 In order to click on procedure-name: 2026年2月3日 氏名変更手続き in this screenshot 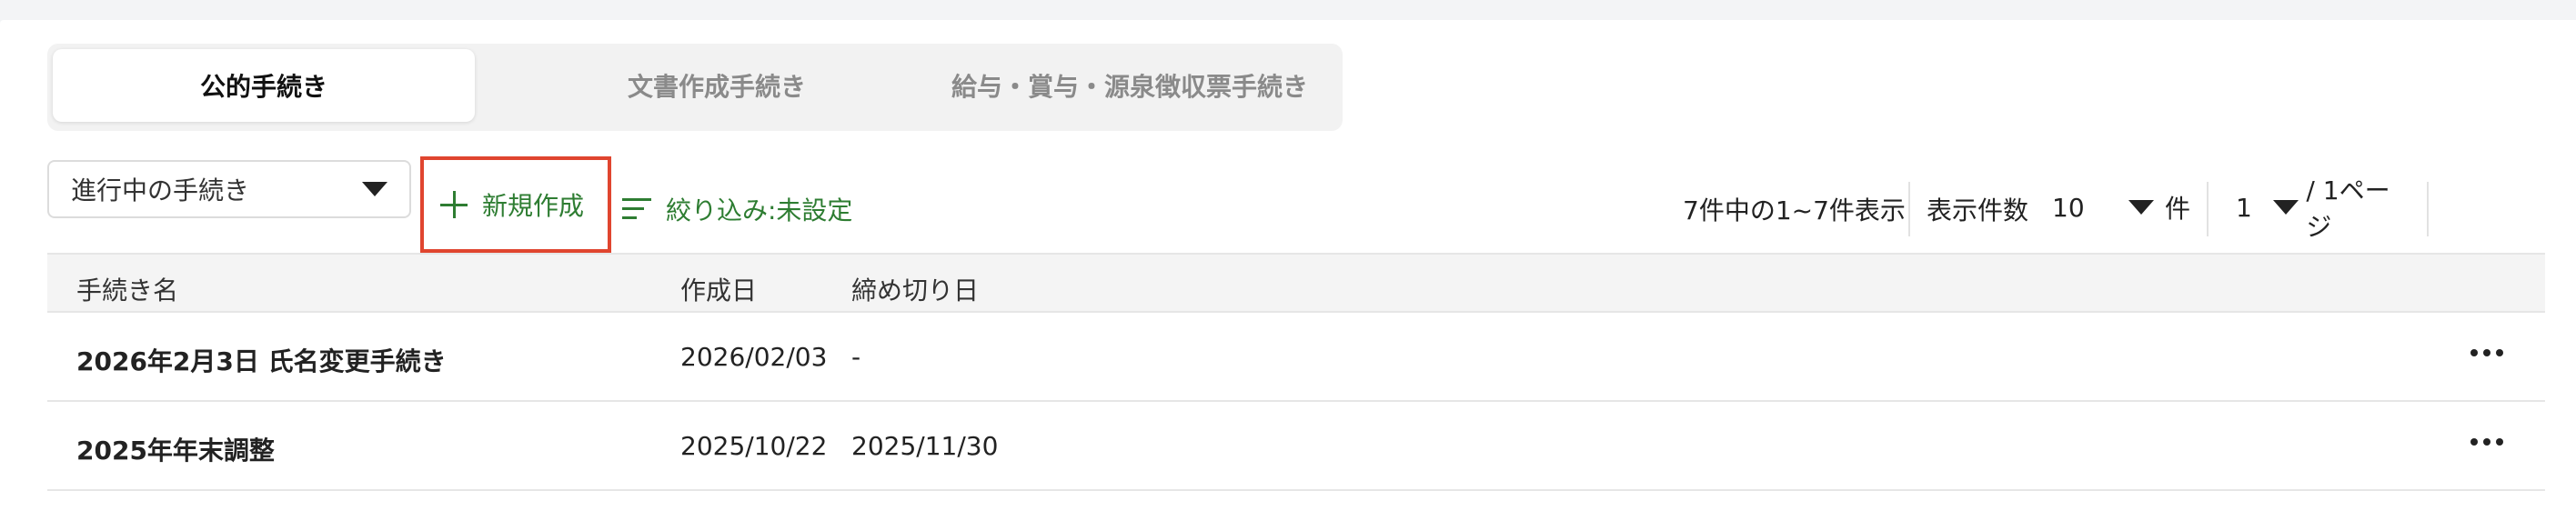, I will do `click(261, 360)`.